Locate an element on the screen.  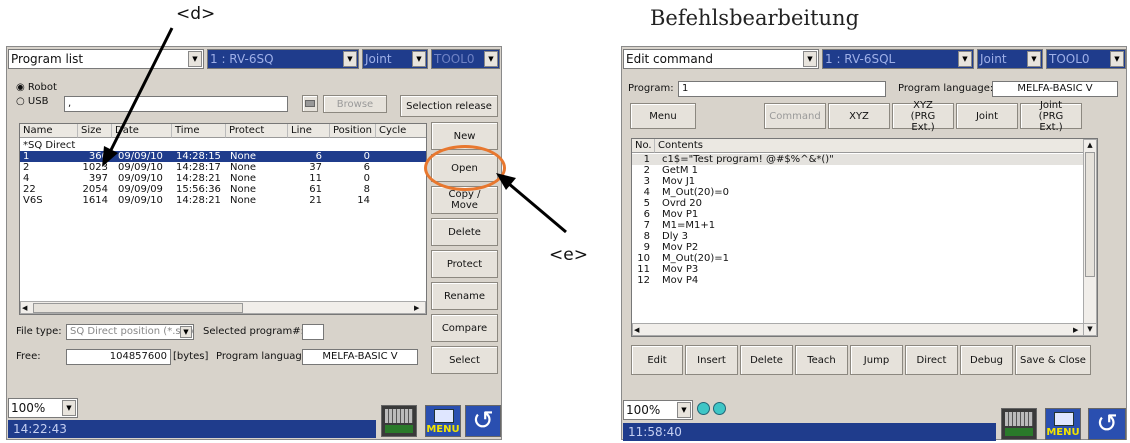
menu-icon: MENU is located at coordinates (1063, 424).